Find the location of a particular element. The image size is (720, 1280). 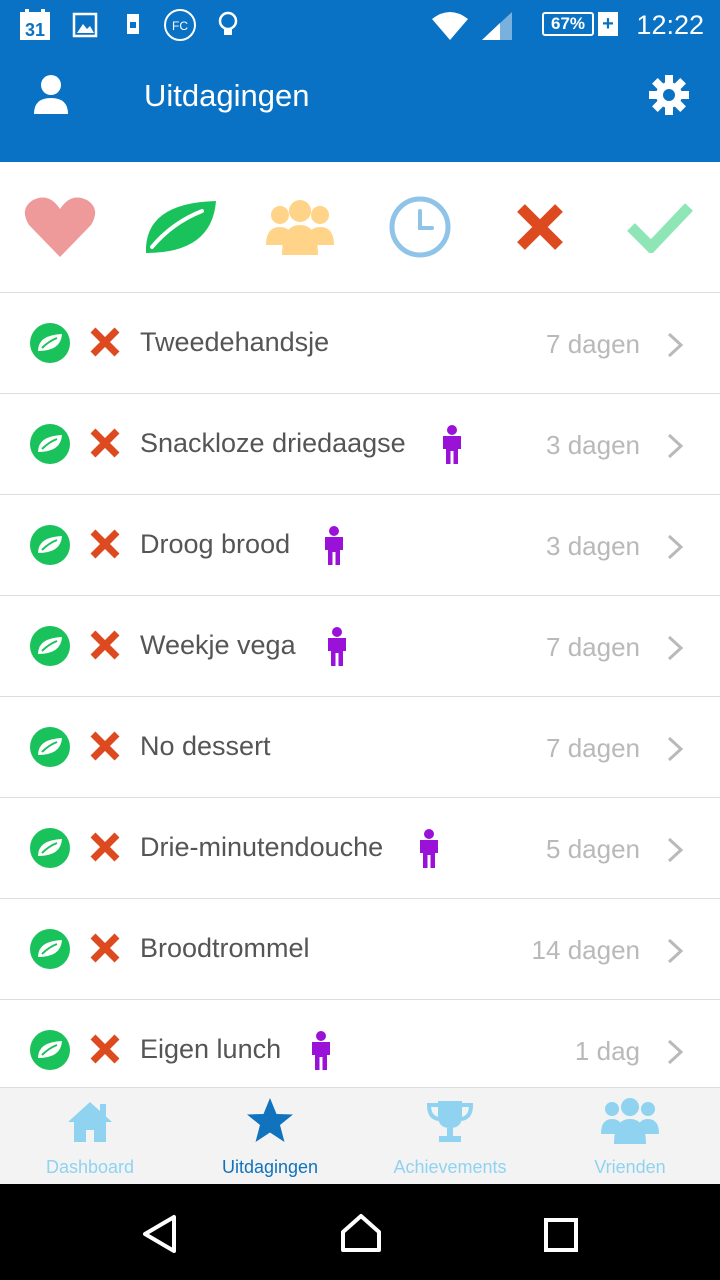

sim-card-icon is located at coordinates (133, 24).